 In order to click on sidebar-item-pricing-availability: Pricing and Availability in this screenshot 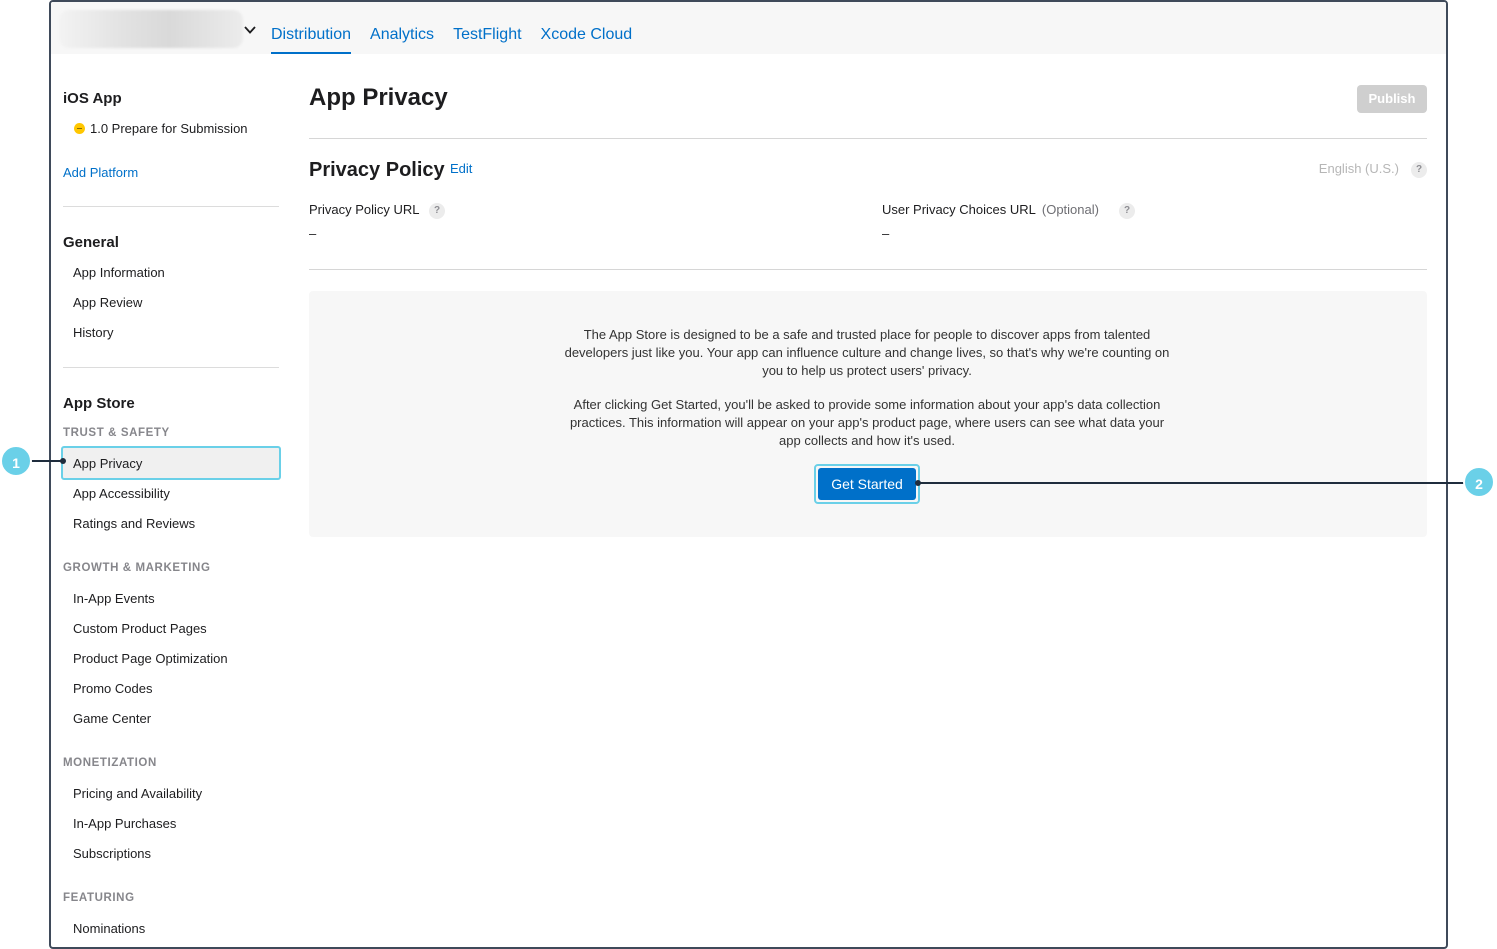, I will do `click(137, 793)`.